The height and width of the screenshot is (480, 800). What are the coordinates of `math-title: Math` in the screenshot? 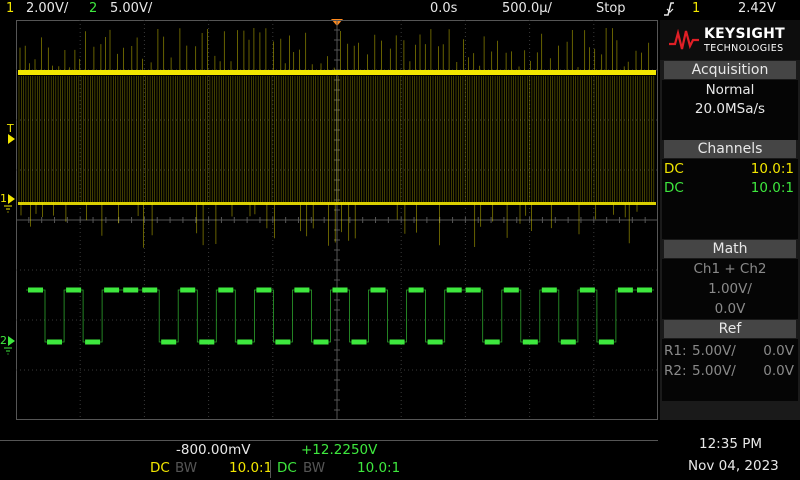 It's located at (730, 249).